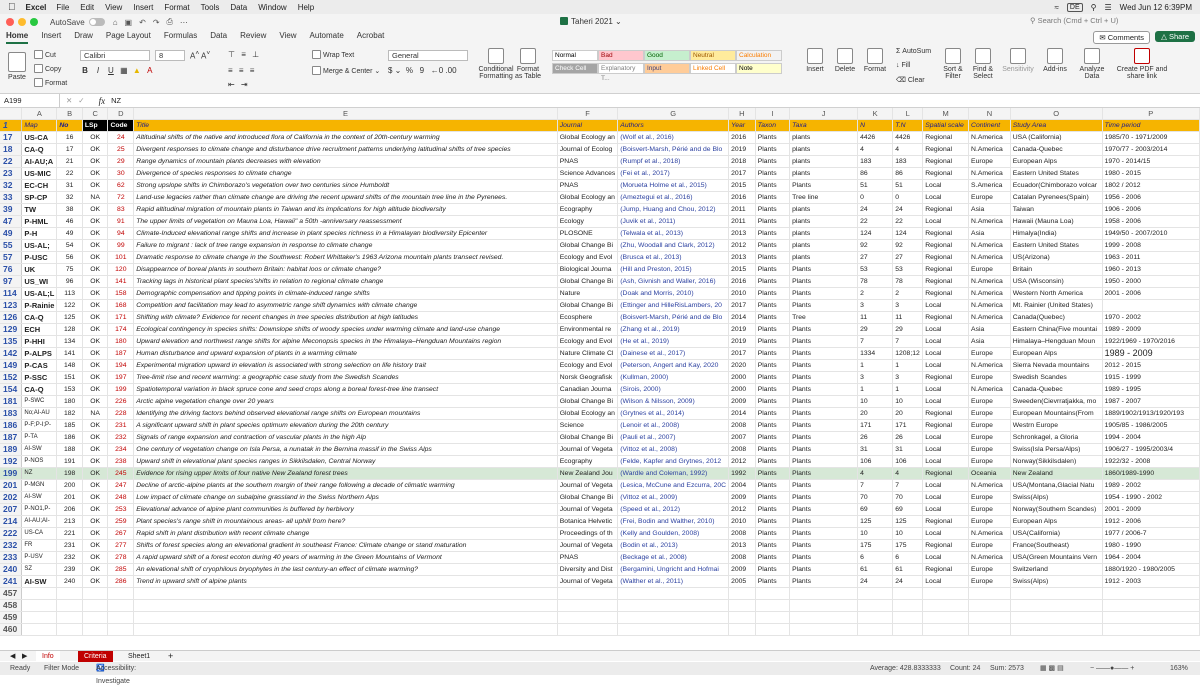 Image resolution: width=1200 pixels, height=688 pixels. Describe the element at coordinates (875, 473) in the screenshot. I see `cell-n: 4` at that location.